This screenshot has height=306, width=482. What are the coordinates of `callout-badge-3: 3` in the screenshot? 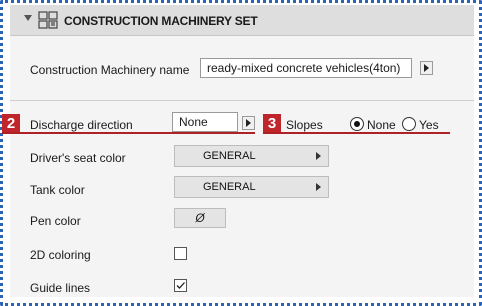 It's located at (272, 124).